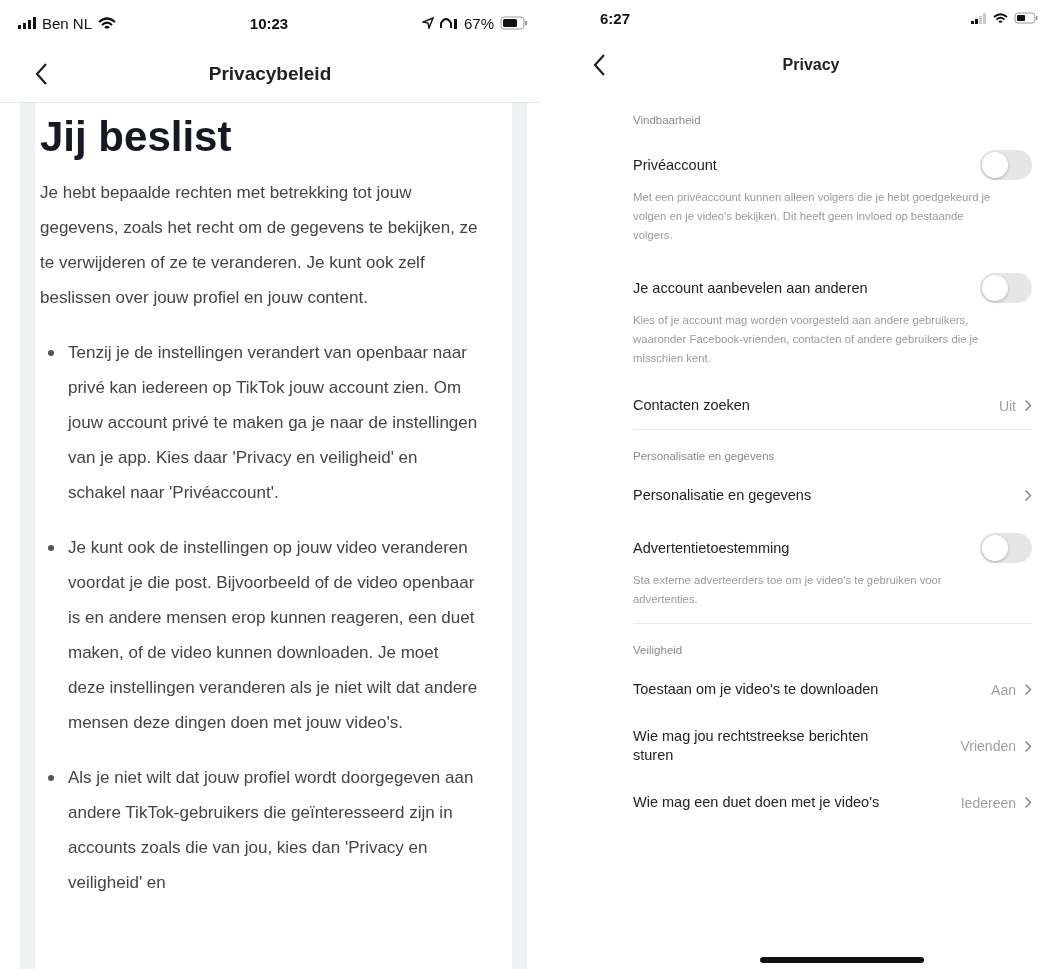  I want to click on setting-label: Wie mag een duet doen met je video's, so click(756, 802).